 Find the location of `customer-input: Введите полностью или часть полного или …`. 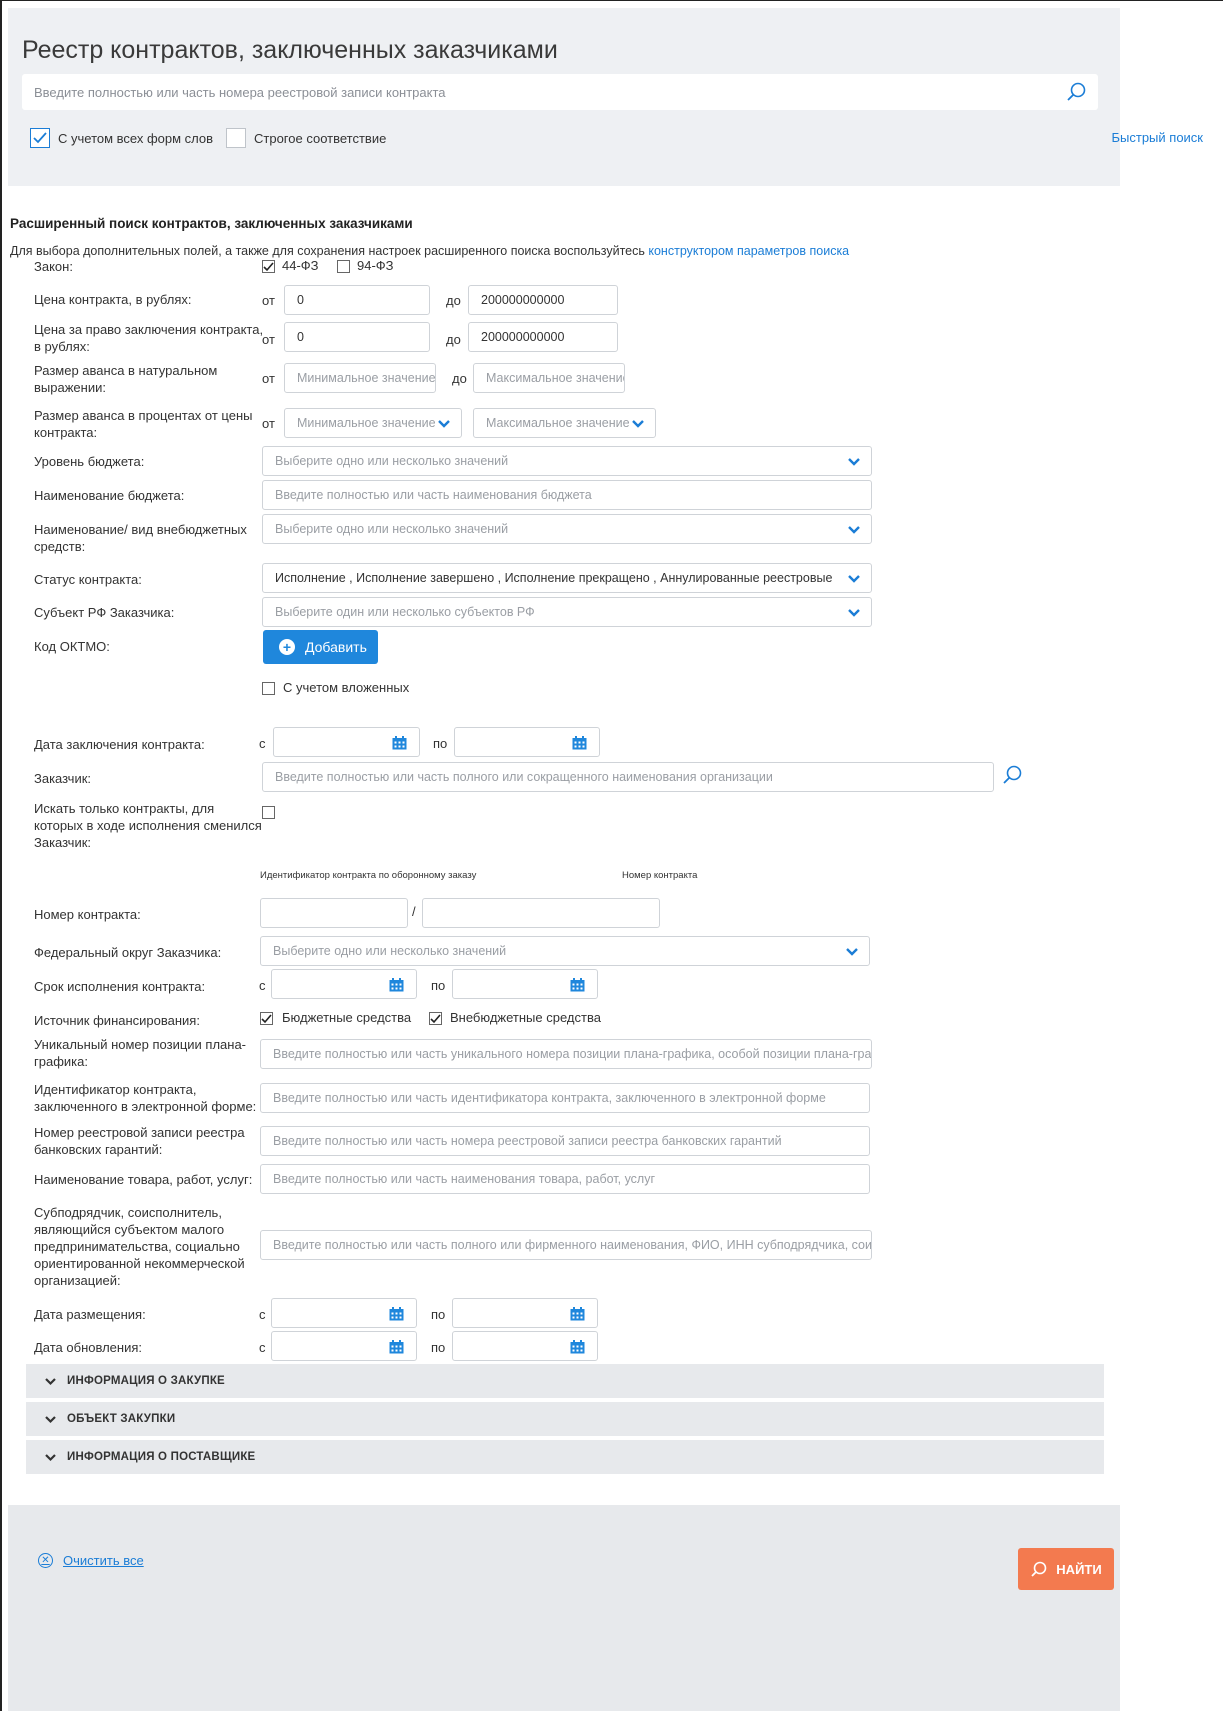

customer-input: Введите полностью или часть полного или … is located at coordinates (628, 777).